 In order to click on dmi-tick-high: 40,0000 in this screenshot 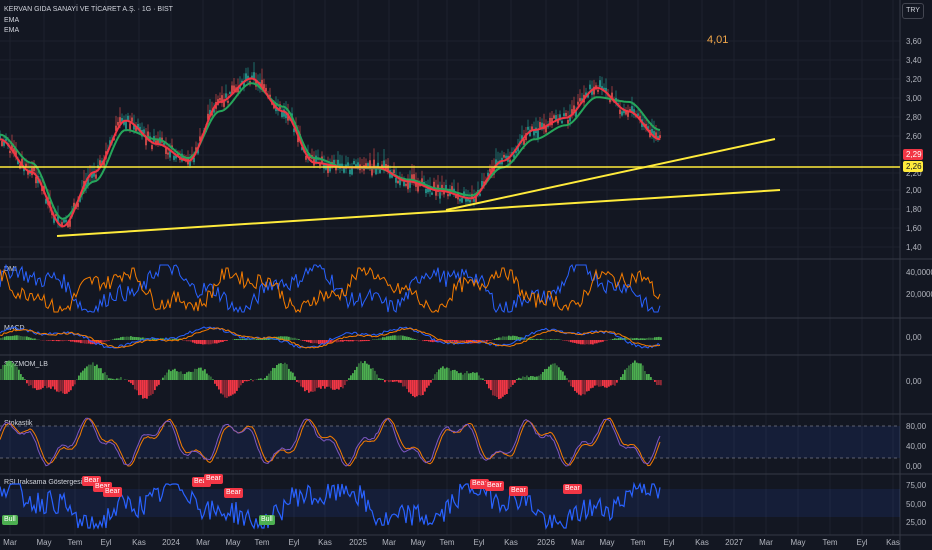, I will do `click(919, 272)`.